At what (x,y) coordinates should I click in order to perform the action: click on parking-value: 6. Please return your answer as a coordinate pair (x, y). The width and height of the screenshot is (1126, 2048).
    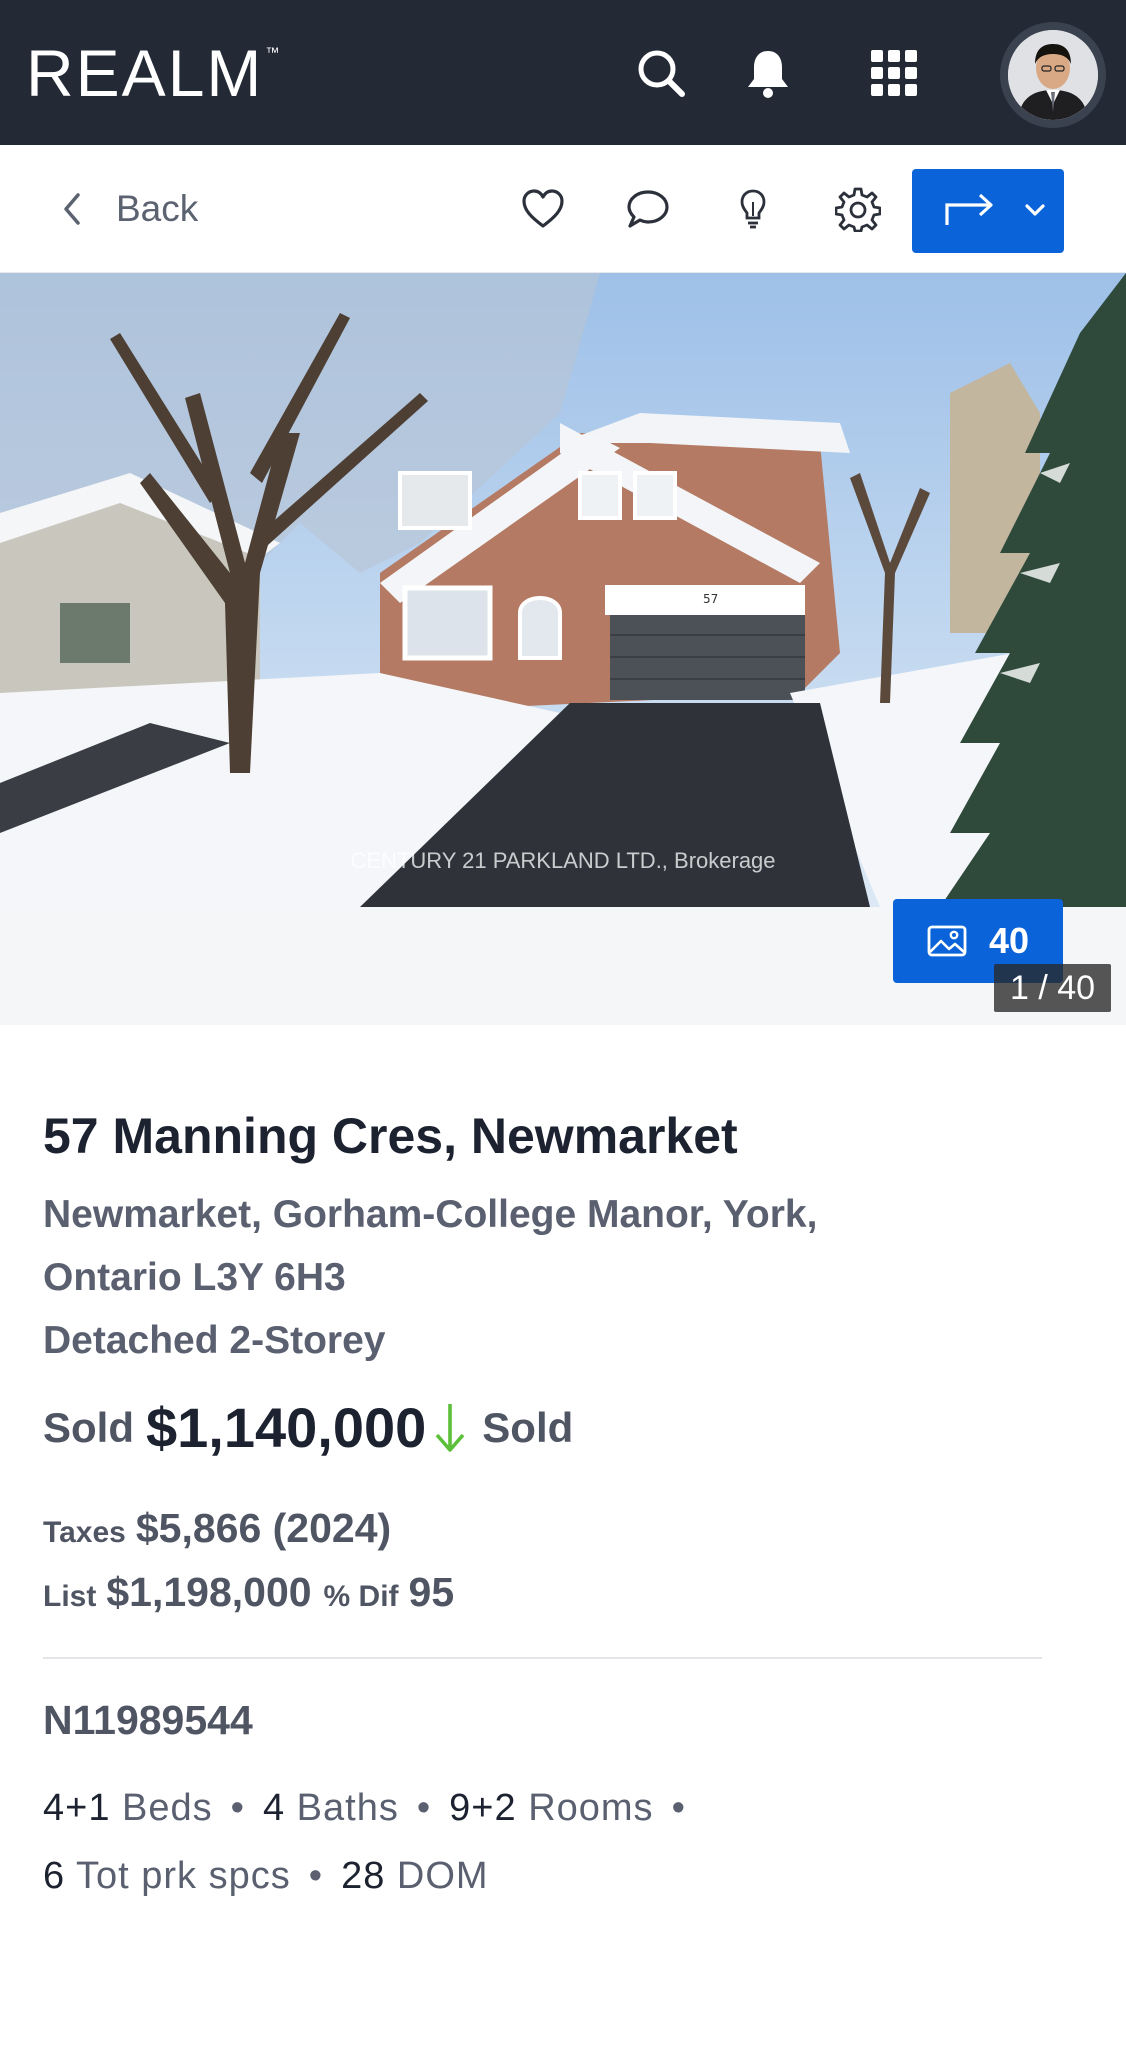
    Looking at the image, I should click on (54, 1876).